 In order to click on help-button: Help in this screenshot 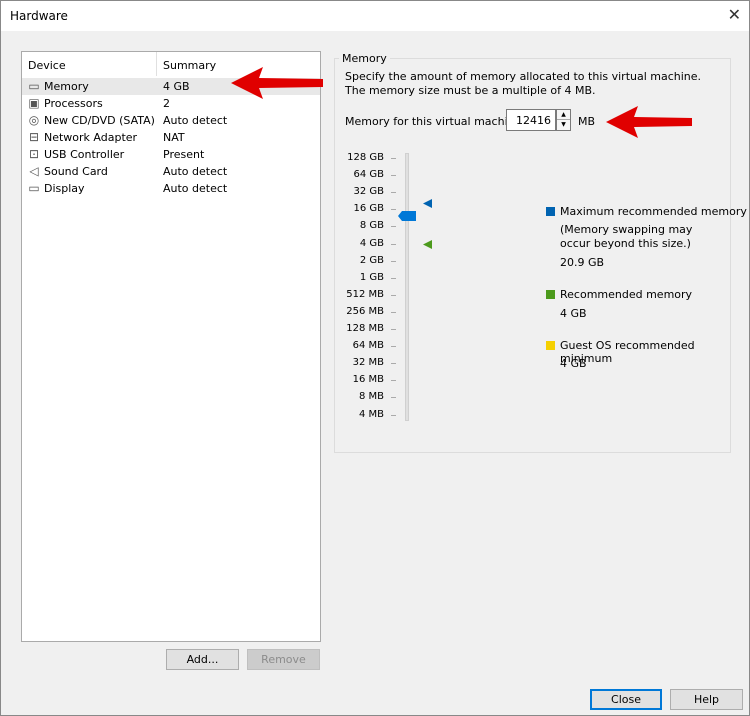, I will do `click(706, 699)`.